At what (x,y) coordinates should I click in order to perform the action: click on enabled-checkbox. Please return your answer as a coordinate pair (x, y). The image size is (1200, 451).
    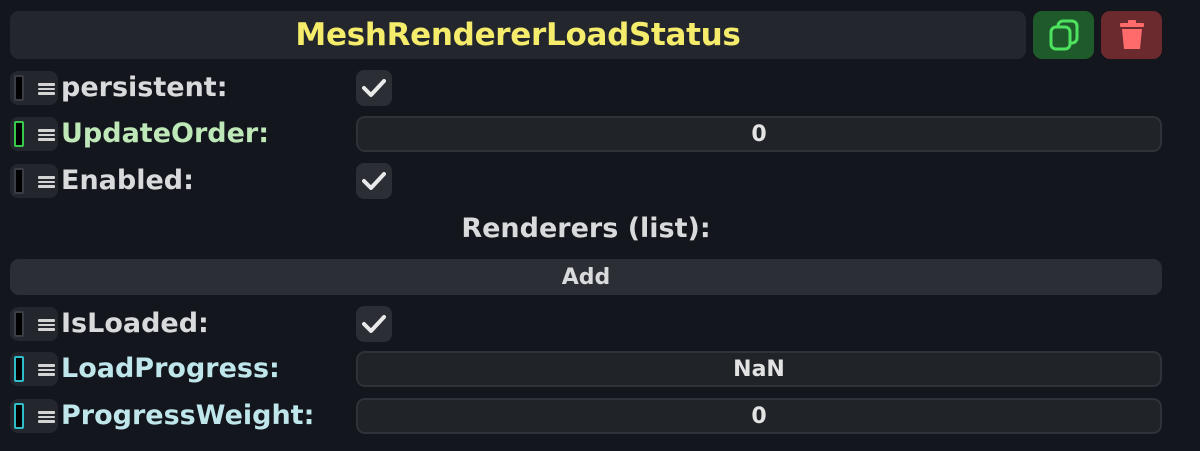
    Looking at the image, I should click on (374, 181).